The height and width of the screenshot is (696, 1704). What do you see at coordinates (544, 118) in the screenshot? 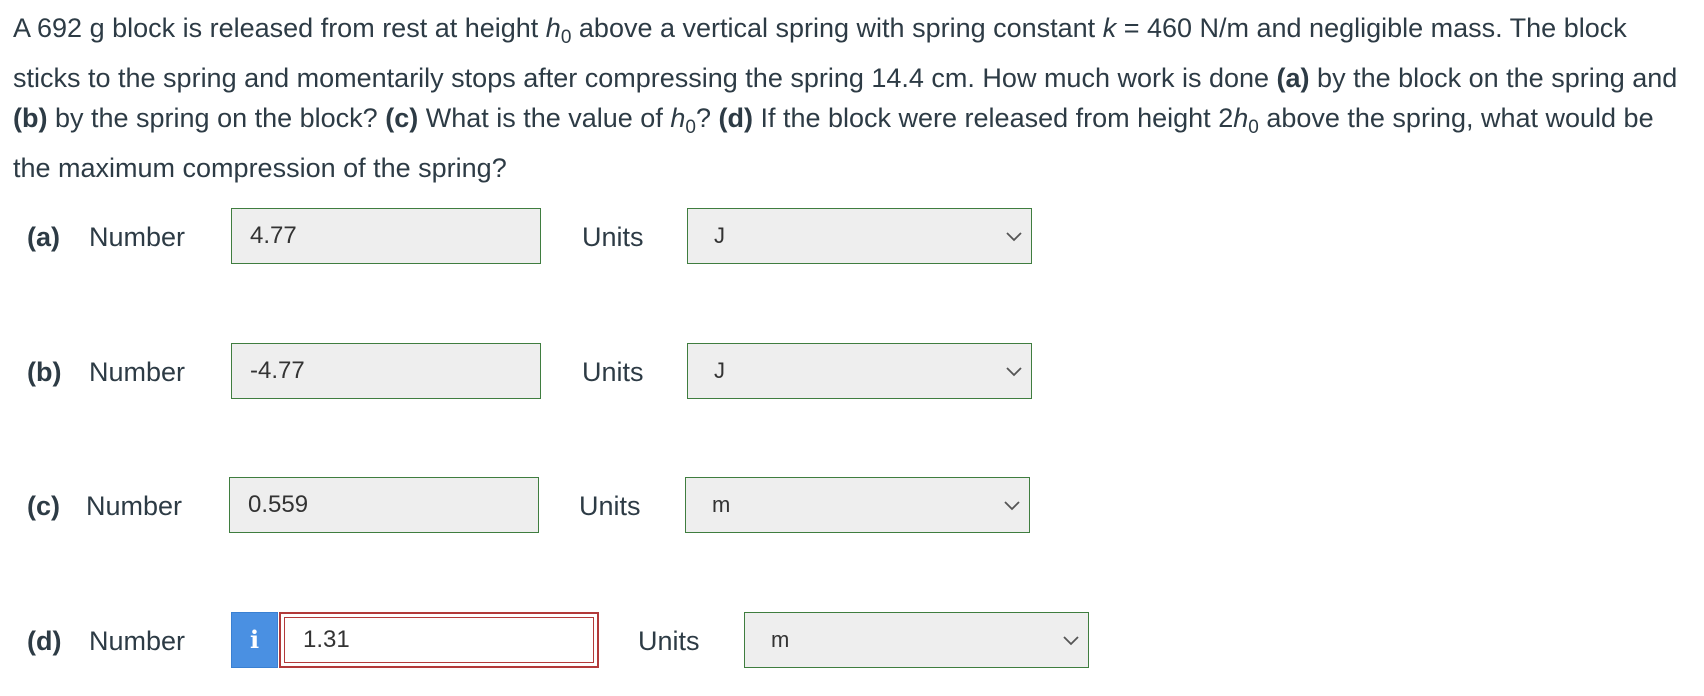
I see `question-segment: What is the value of` at bounding box center [544, 118].